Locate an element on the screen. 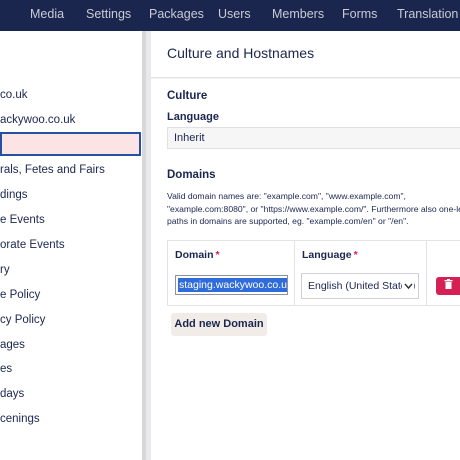 This screenshot has width=460, height=460. domain-input-value: staging.wackywoo.co.uk is located at coordinates (232, 285).